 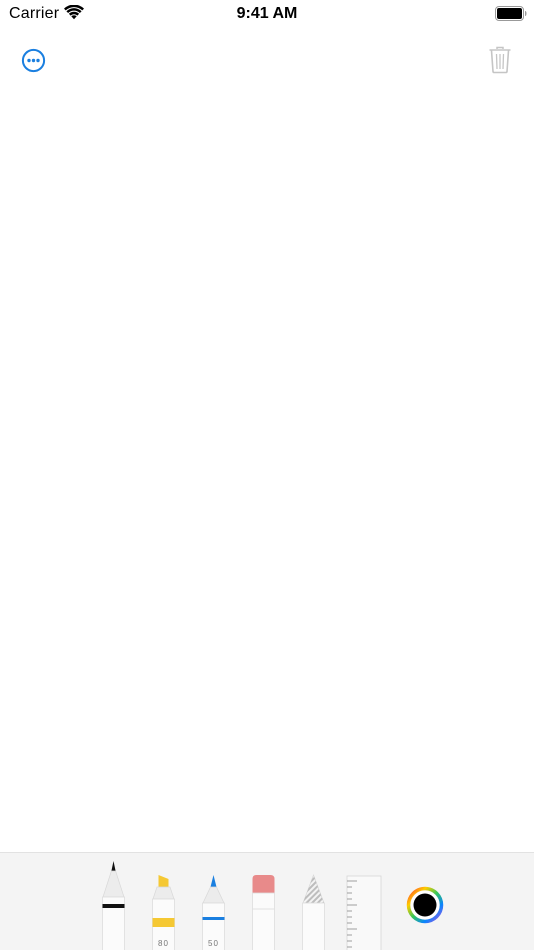 What do you see at coordinates (163, 943) in the screenshot?
I see `marker-width-label: 80` at bounding box center [163, 943].